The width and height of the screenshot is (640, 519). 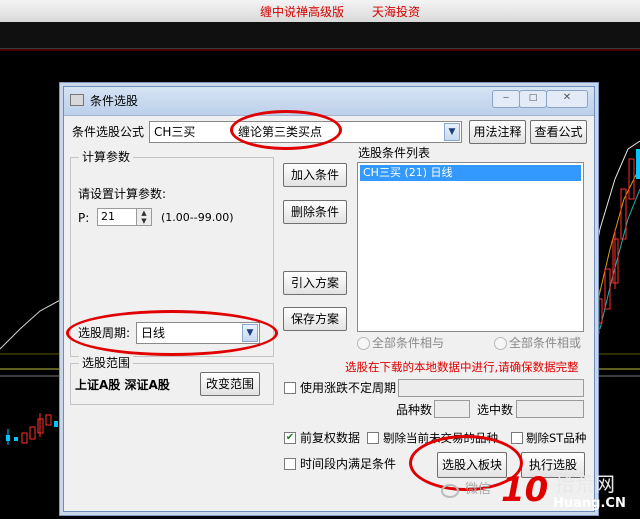 What do you see at coordinates (330, 438) in the screenshot?
I see `forward-adjust-label: 前复权数据` at bounding box center [330, 438].